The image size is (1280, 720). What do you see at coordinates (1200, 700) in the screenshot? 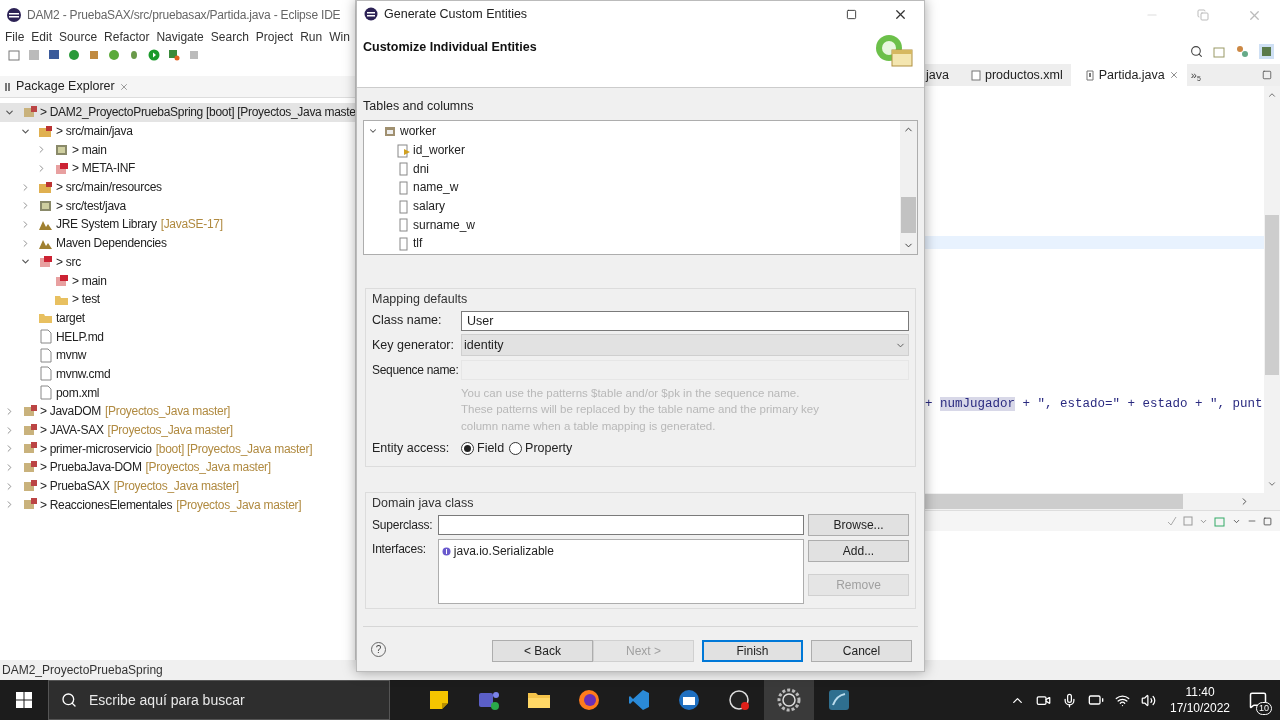
I see `clock: 11:40 17/10/2022` at bounding box center [1200, 700].